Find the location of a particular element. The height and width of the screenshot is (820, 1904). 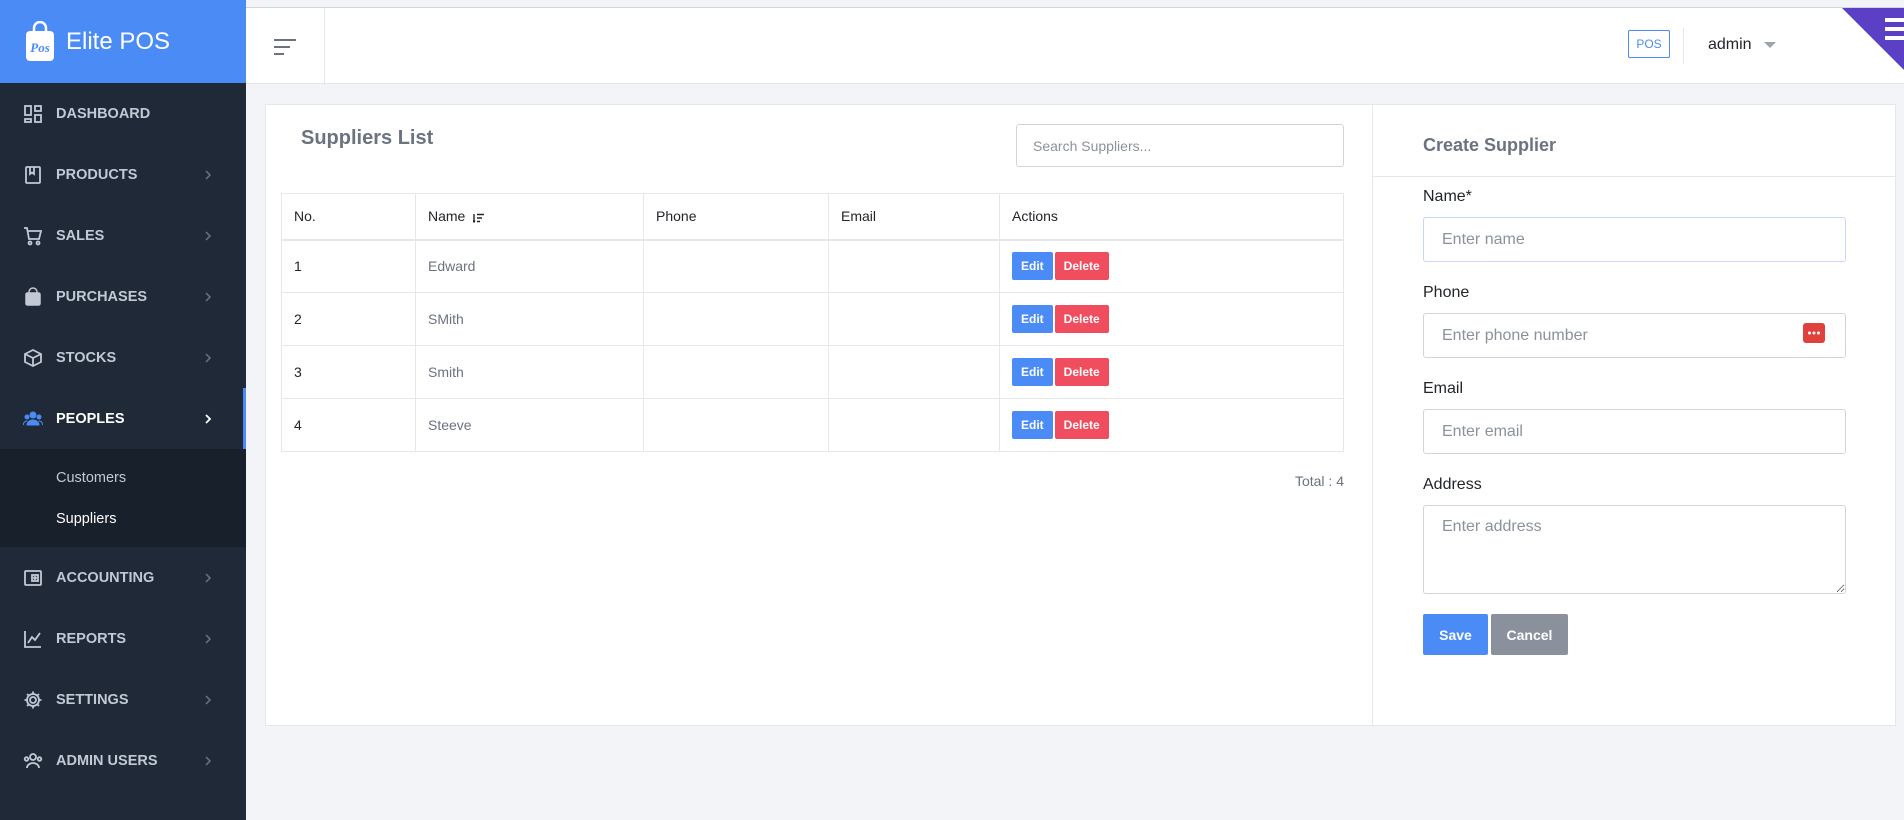

sidebar-item-label: SALES is located at coordinates (80, 235).